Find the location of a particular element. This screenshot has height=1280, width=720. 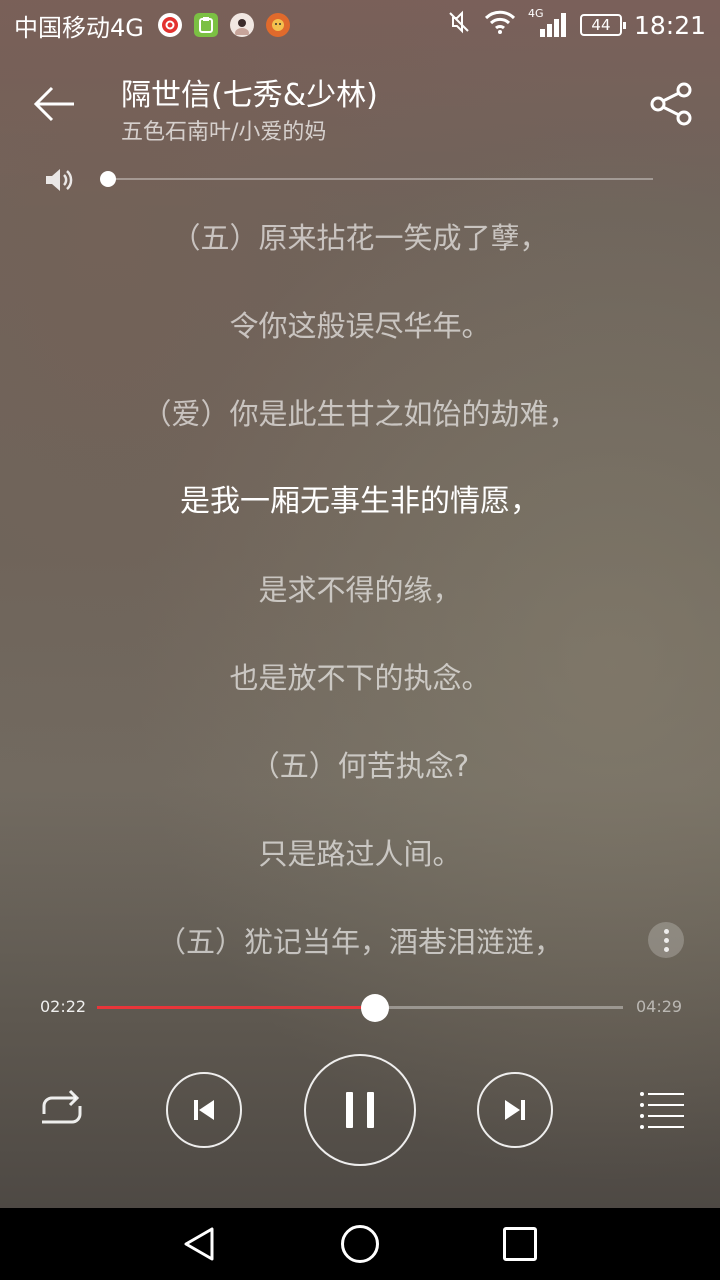

playback-controls is located at coordinates (360, 1110).